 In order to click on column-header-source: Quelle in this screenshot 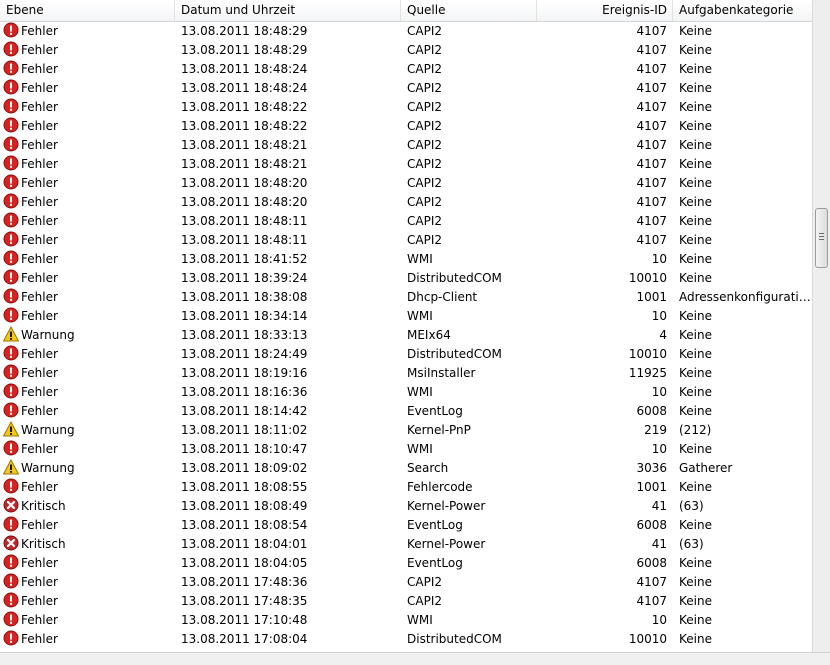, I will do `click(469, 10)`.